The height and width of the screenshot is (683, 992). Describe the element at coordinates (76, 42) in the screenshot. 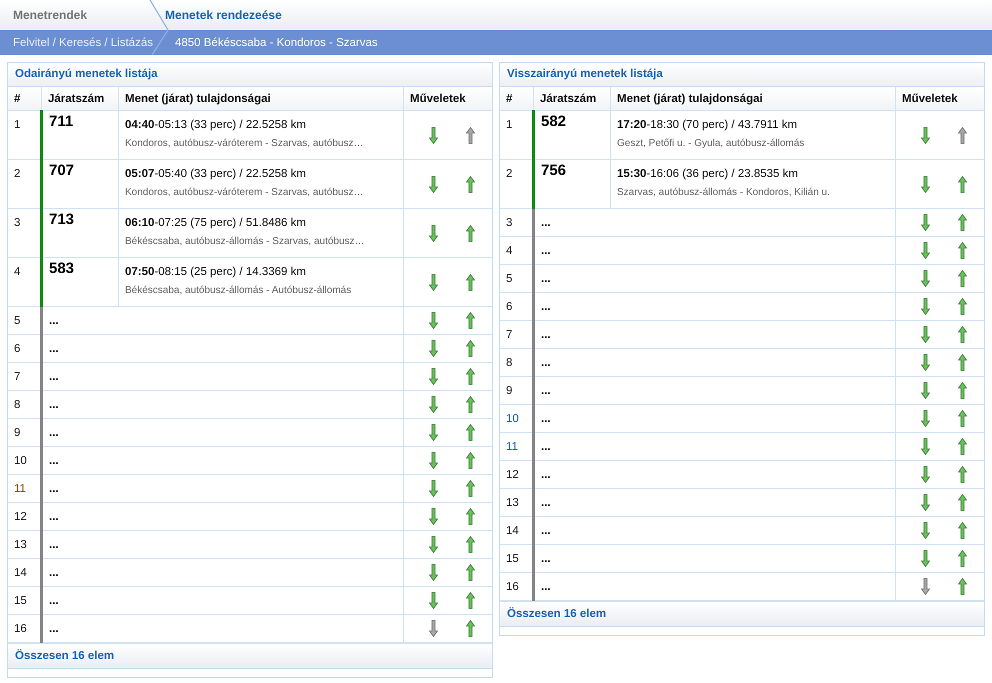

I see `breadcrumb-link: Felvitel / Keresés / Listázás` at that location.